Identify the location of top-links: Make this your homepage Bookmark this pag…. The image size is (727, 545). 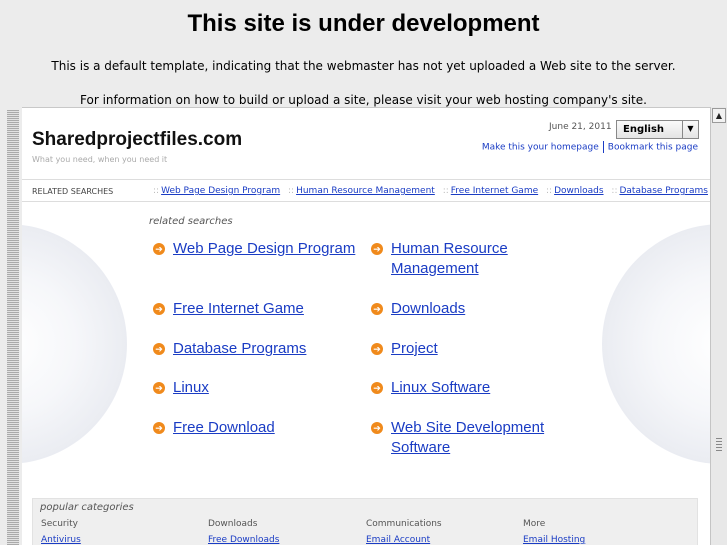
(590, 147).